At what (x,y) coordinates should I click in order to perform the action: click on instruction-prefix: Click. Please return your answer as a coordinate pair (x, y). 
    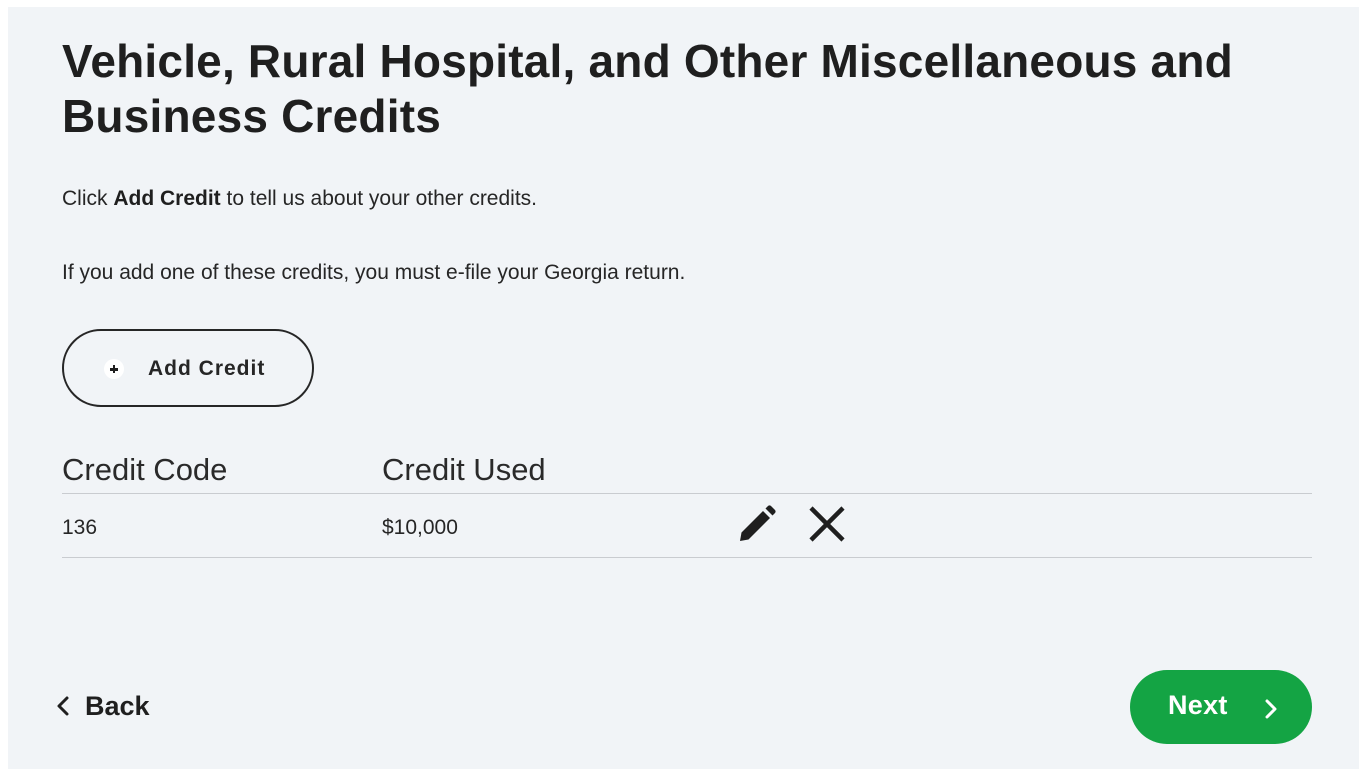
    Looking at the image, I should click on (88, 198).